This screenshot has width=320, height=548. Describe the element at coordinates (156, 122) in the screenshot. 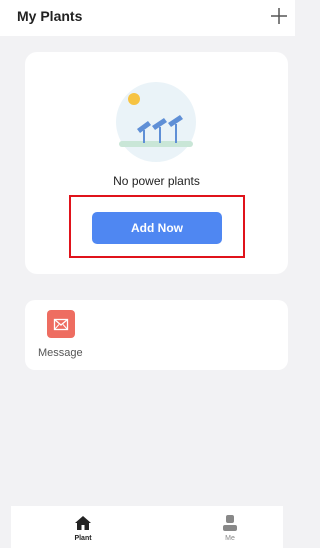

I see `solar-panels-sun-illustration` at that location.